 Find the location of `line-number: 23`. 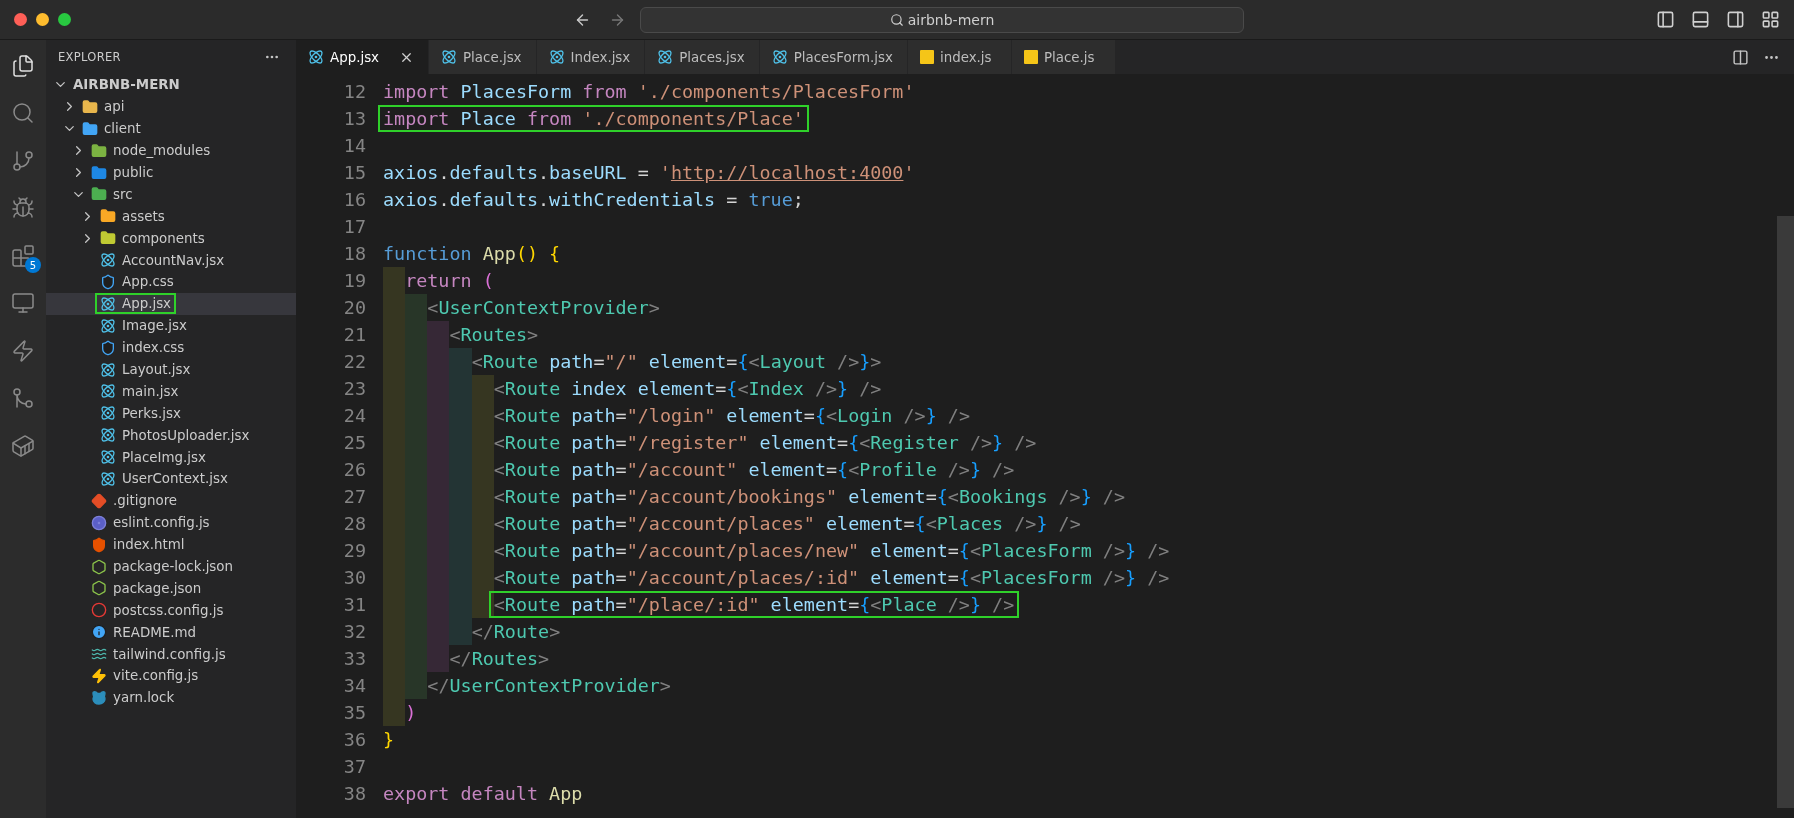

line-number: 23 is located at coordinates (354, 388).